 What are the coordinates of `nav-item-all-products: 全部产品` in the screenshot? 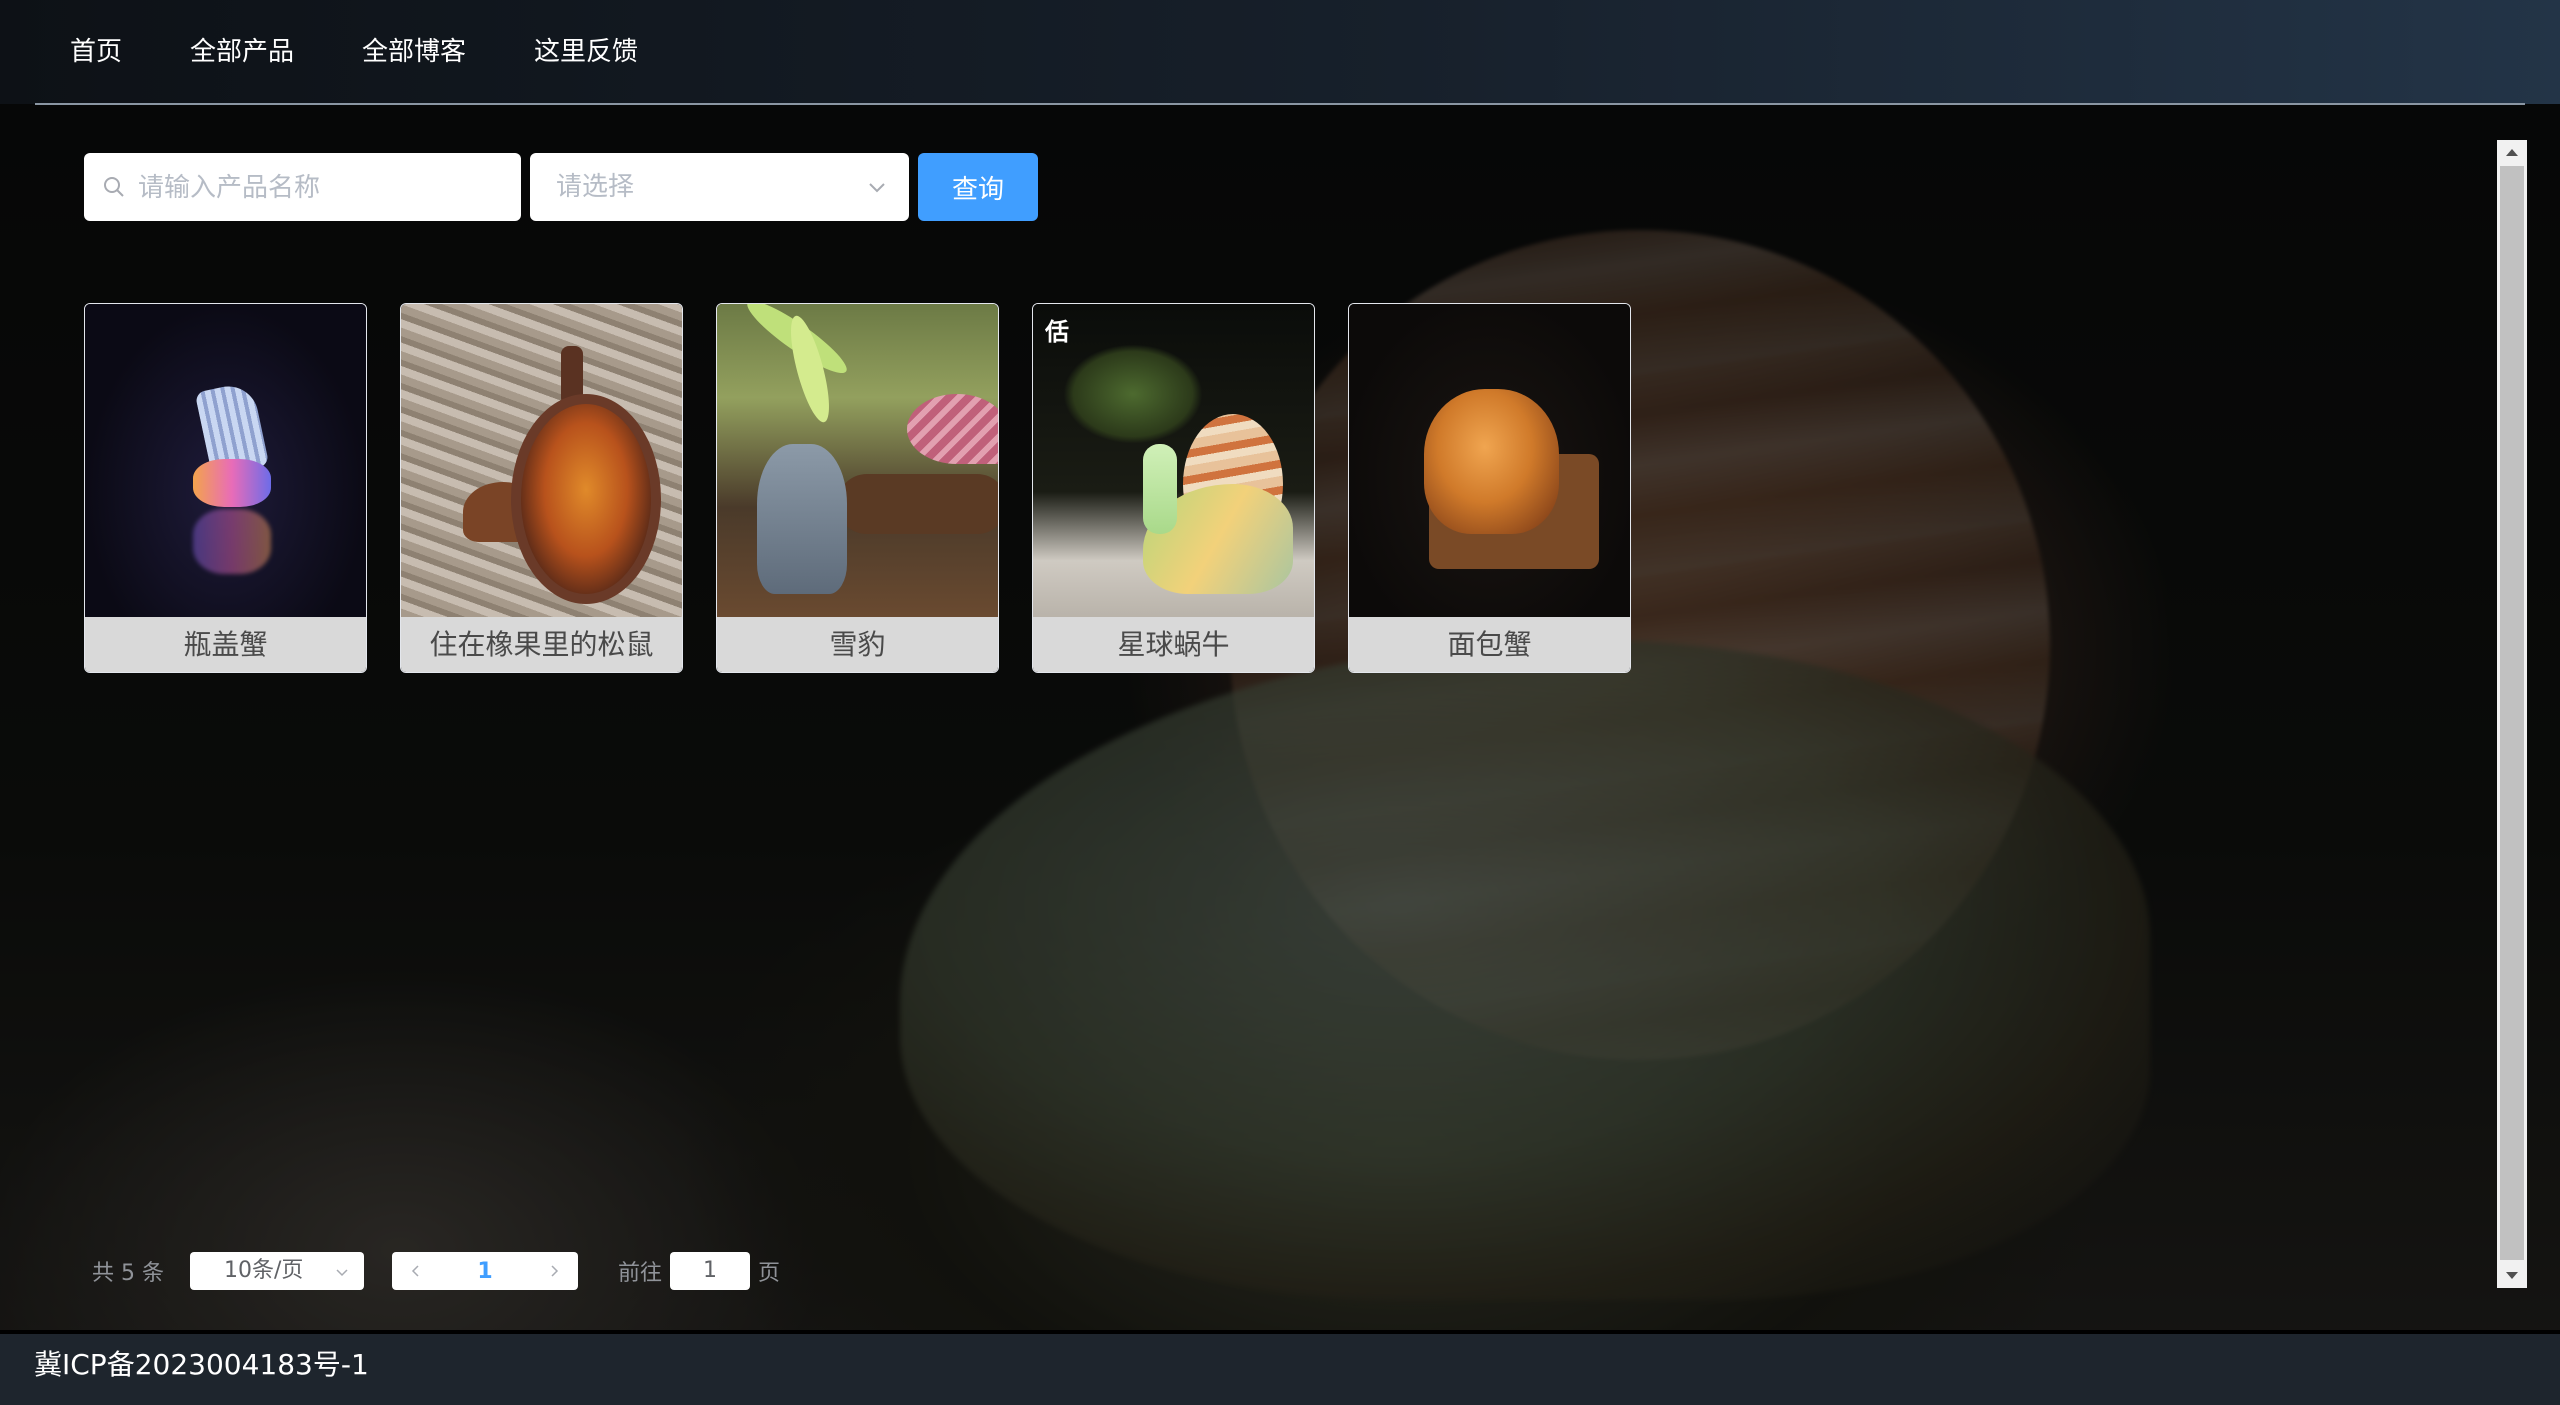 It's located at (242, 52).